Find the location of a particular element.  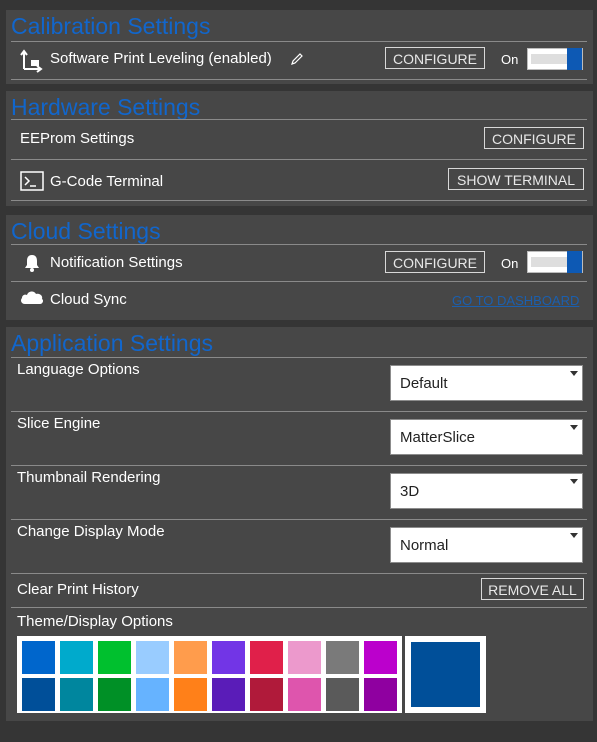

notification-toggle-label: On is located at coordinates (510, 263).